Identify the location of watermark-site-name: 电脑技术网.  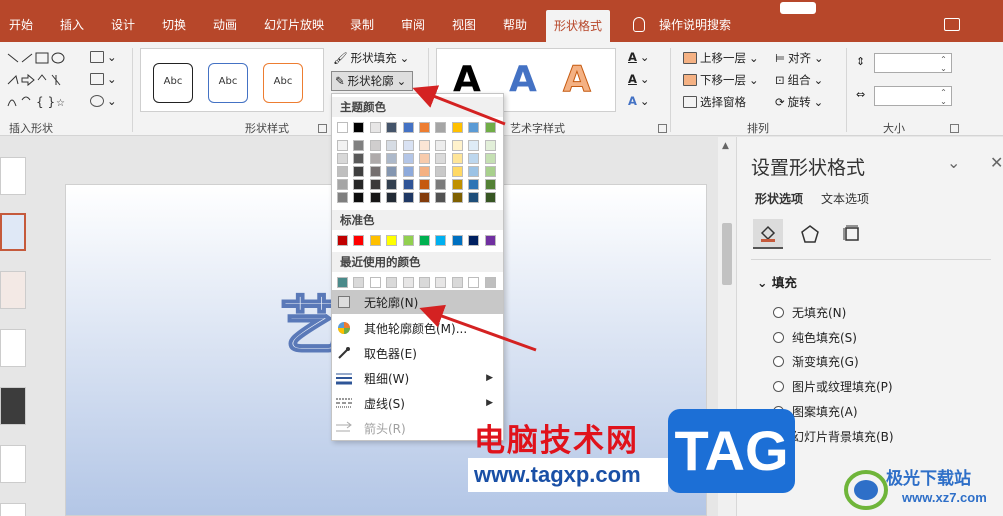
(556, 441).